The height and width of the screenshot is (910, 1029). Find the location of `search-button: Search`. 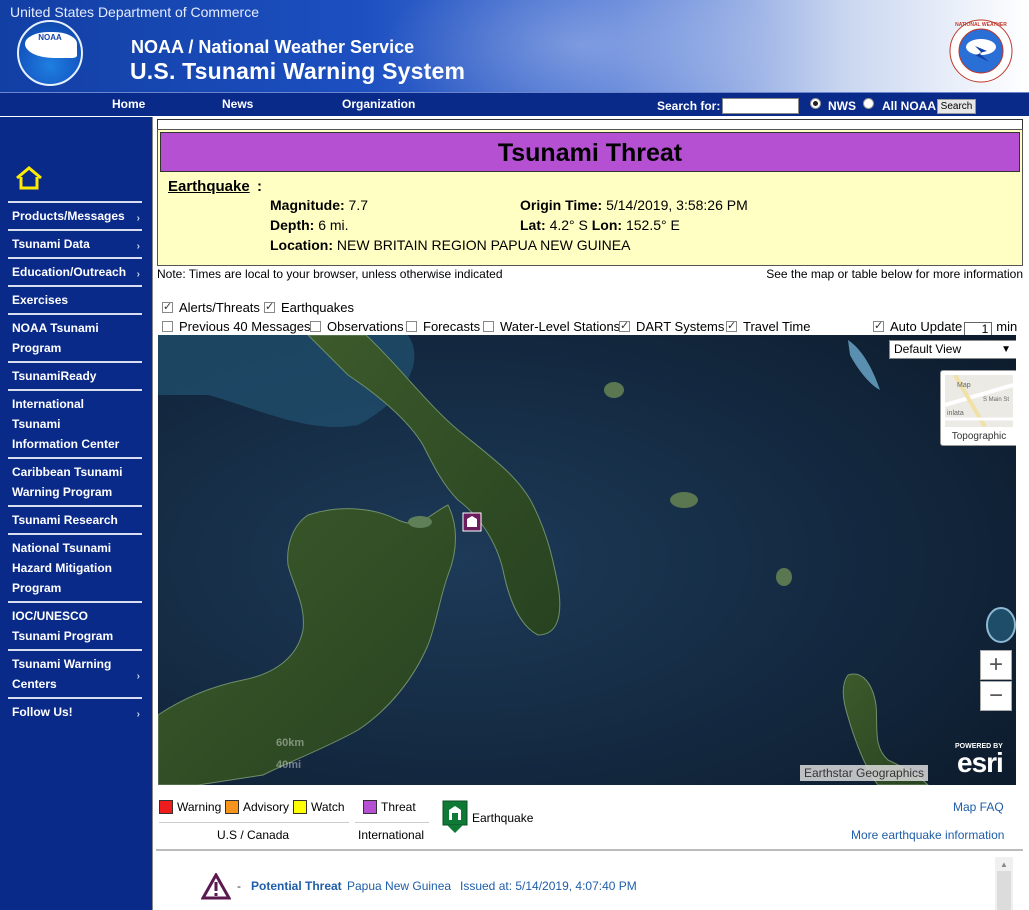

search-button: Search is located at coordinates (956, 106).